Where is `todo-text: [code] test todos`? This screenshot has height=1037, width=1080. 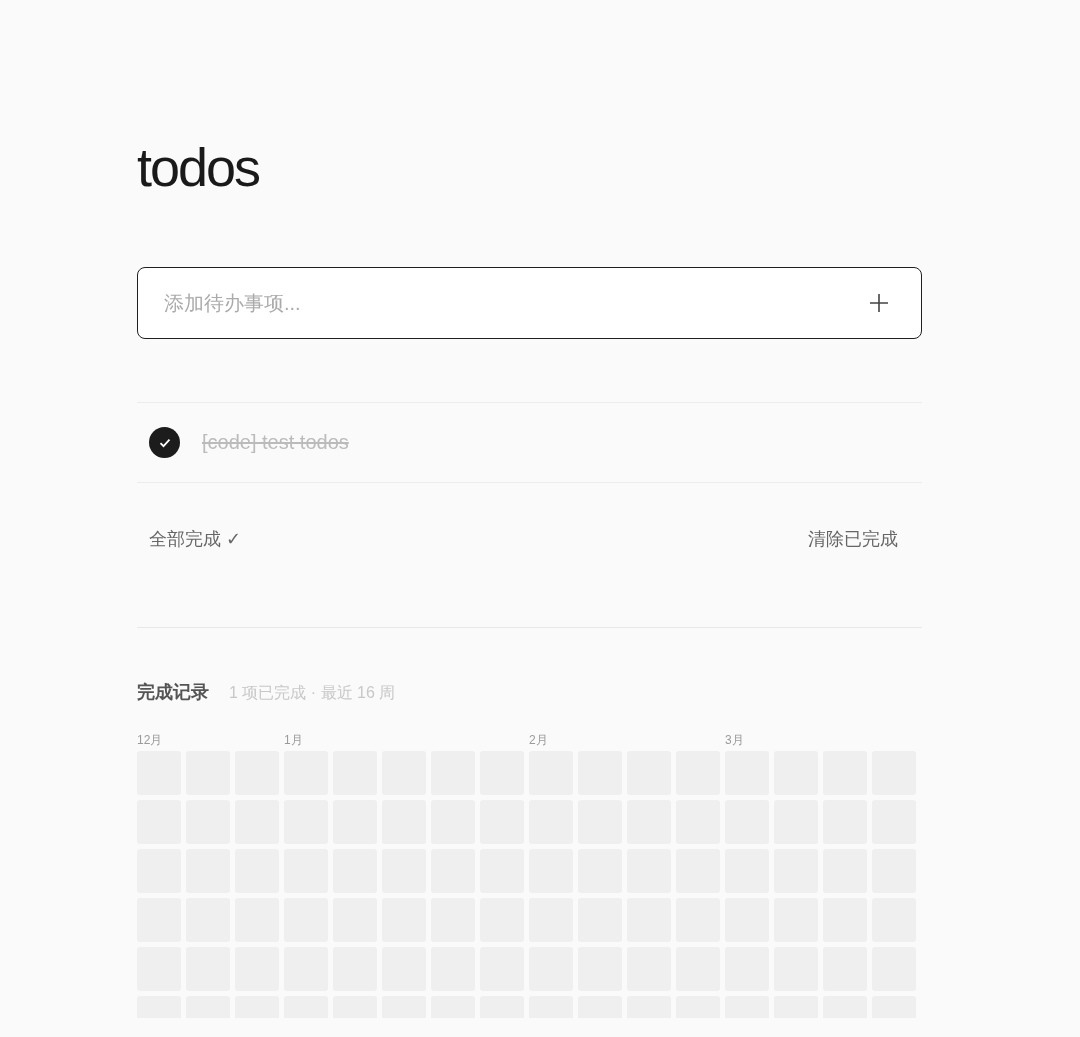 todo-text: [code] test todos is located at coordinates (275, 442).